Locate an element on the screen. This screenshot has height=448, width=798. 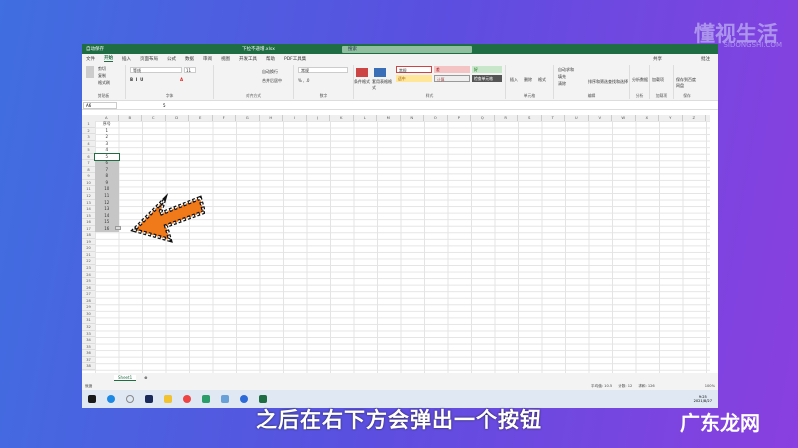
fill-button: 填充 is located at coordinates (562, 77).